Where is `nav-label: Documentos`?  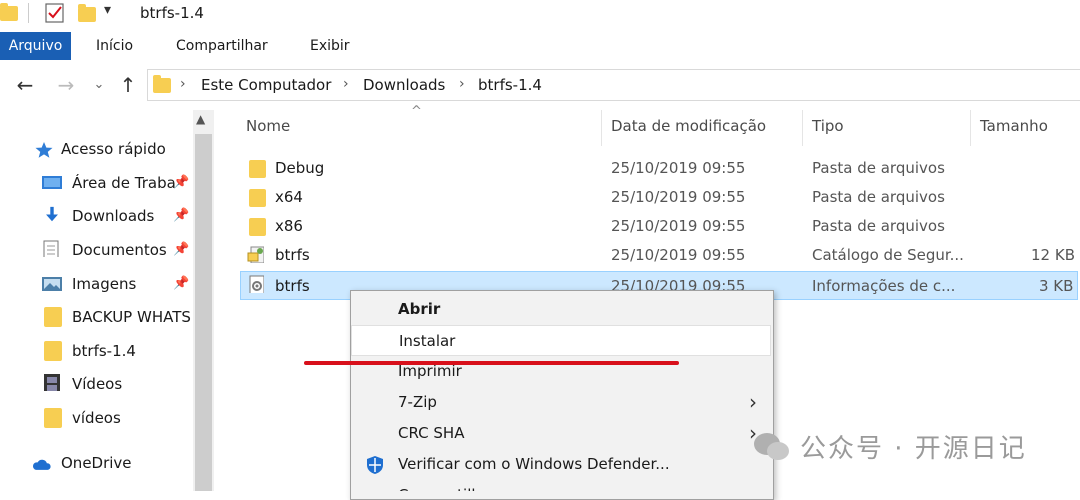 nav-label: Documentos is located at coordinates (119, 250).